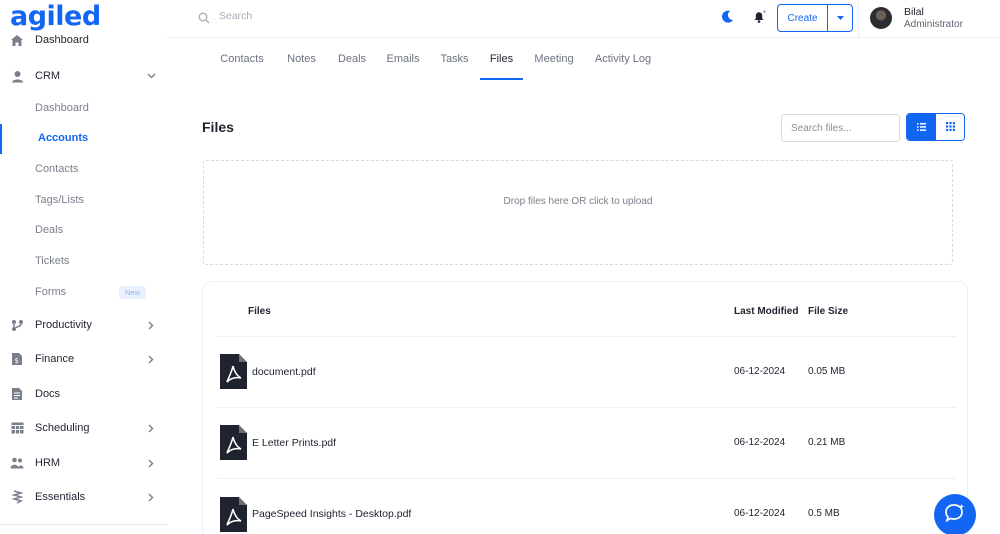  Describe the element at coordinates (284, 372) in the screenshot. I see `file-name: document.pdf` at that location.